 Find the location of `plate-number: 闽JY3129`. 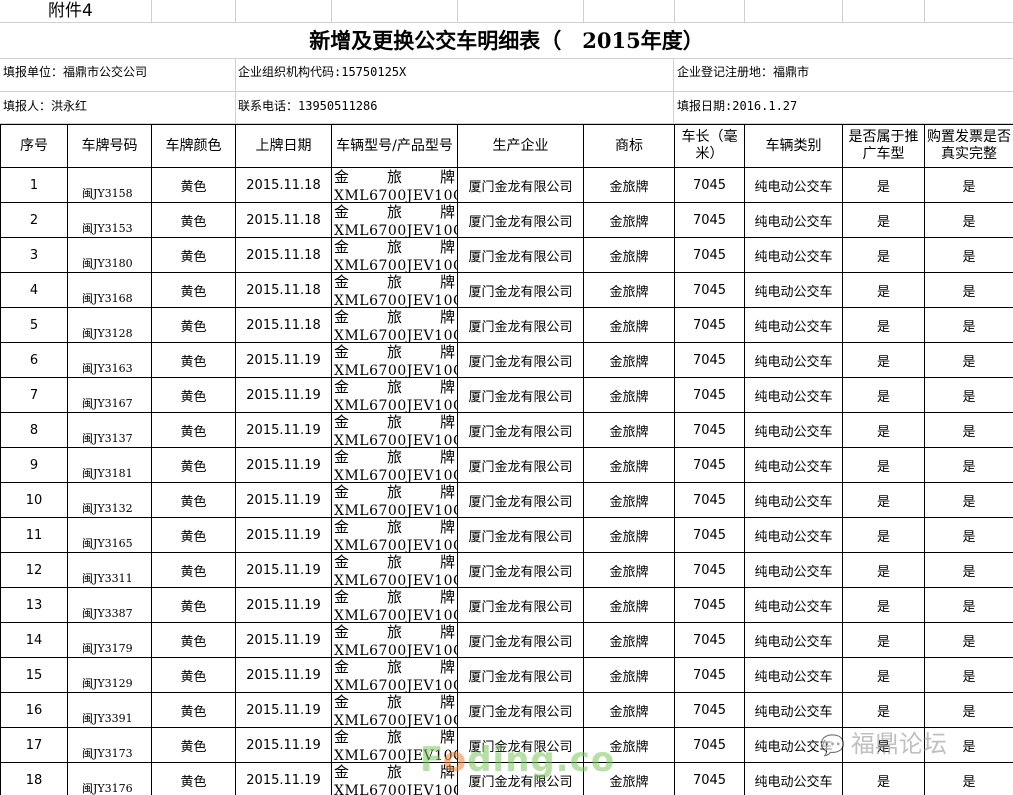

plate-number: 闽JY3129 is located at coordinates (107, 683).